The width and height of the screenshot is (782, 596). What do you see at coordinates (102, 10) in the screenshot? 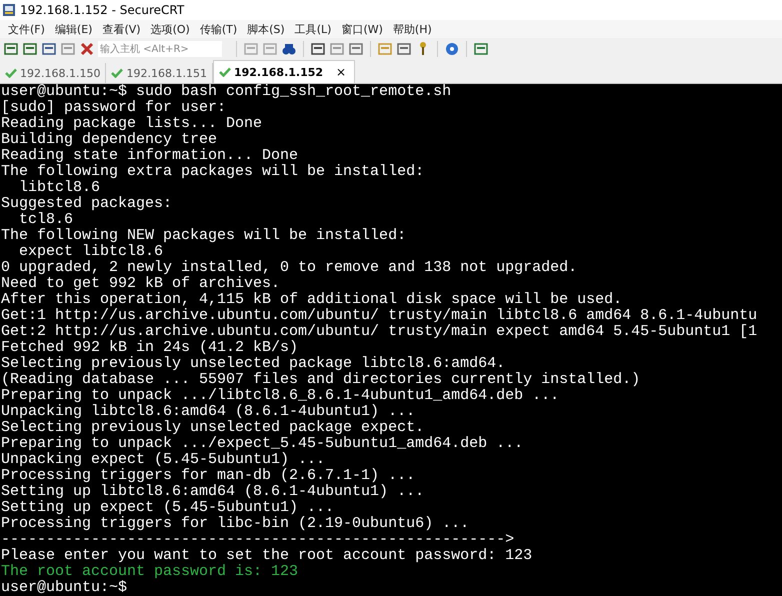
I see `window-title: 192.168.1.152 - SecureCRT` at bounding box center [102, 10].